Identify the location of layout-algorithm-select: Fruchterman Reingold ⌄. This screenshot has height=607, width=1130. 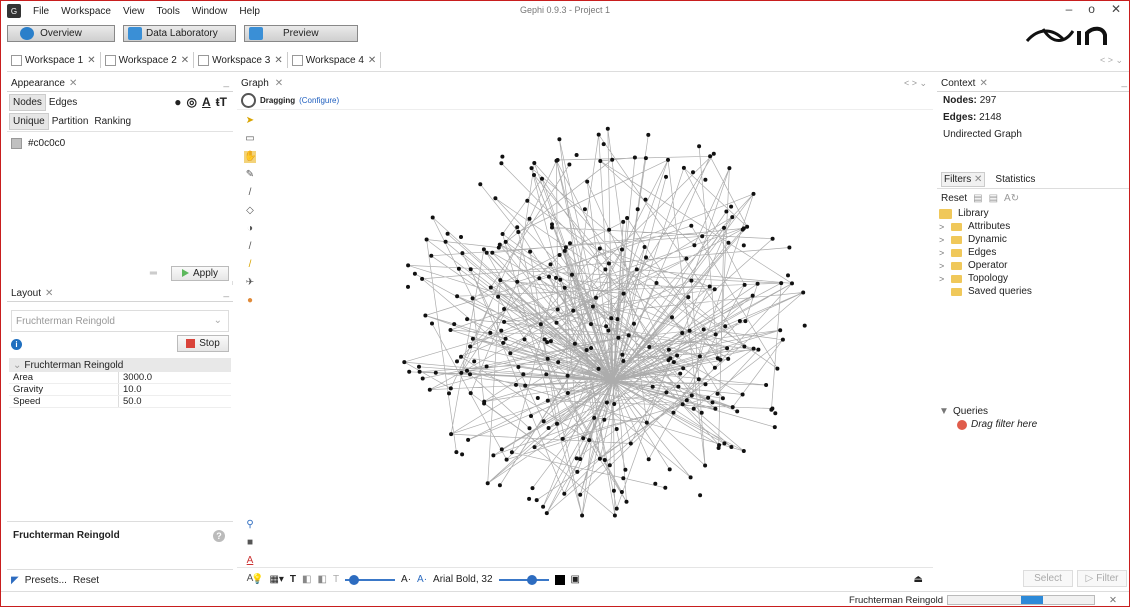
(120, 321).